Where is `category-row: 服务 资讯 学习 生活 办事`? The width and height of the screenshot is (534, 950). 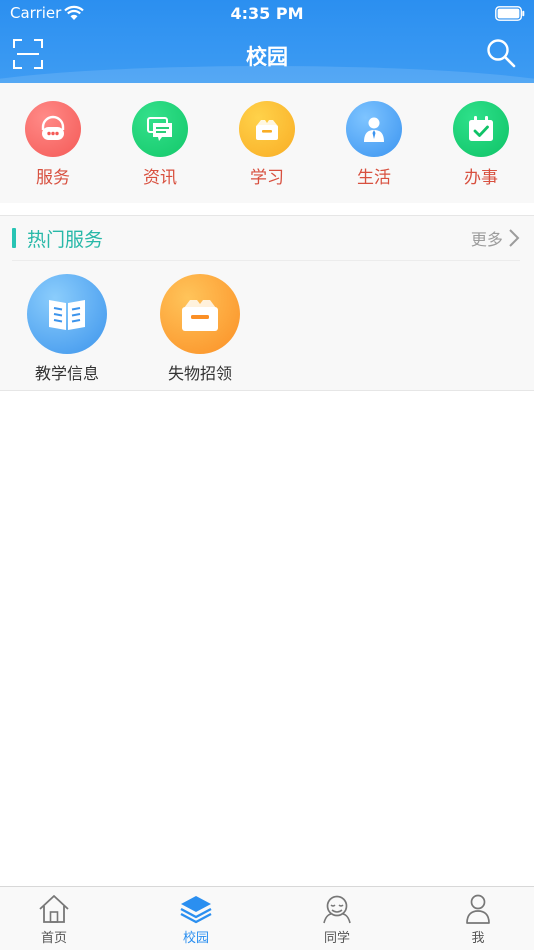
category-row: 服务 资讯 学习 生活 办事 is located at coordinates (267, 143).